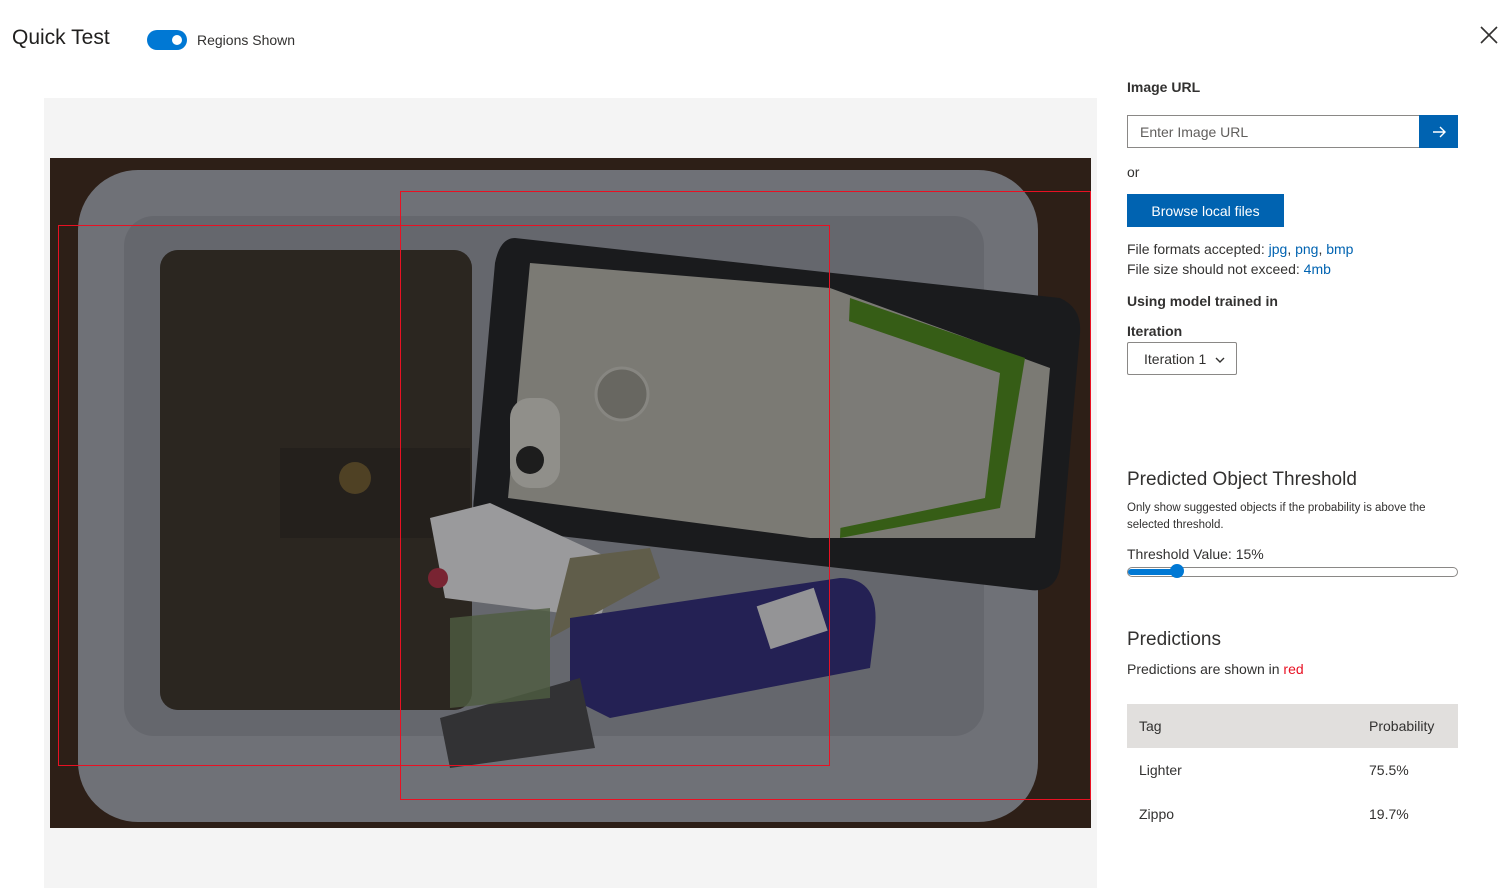 The height and width of the screenshot is (894, 1507). Describe the element at coordinates (1278, 249) in the screenshot. I see `format-link-jpg: jpg` at that location.